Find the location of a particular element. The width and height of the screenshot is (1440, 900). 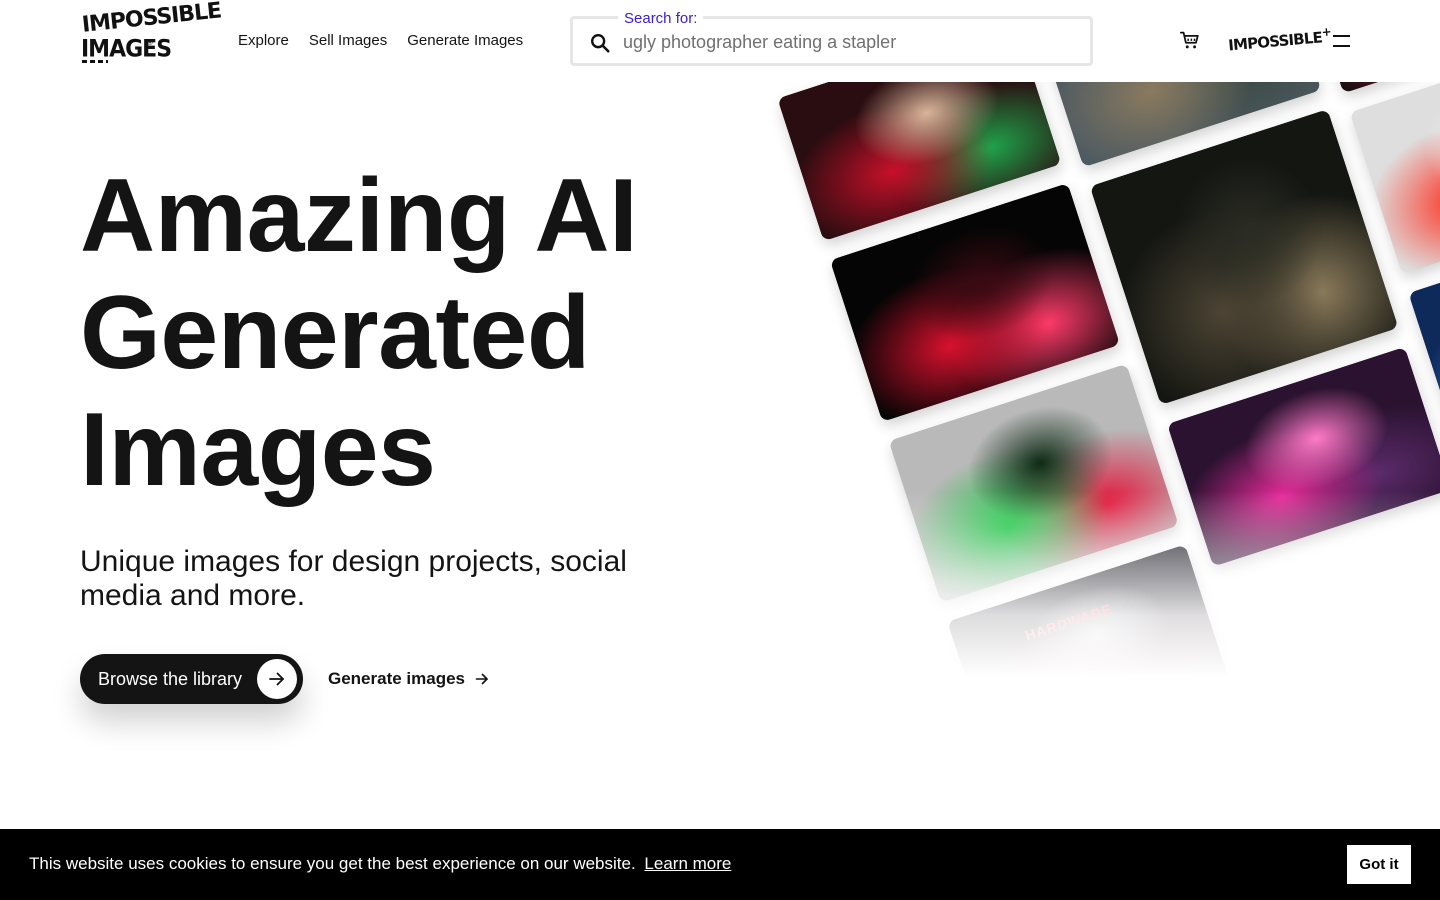

cookie-accept-button: Got it is located at coordinates (1379, 864).